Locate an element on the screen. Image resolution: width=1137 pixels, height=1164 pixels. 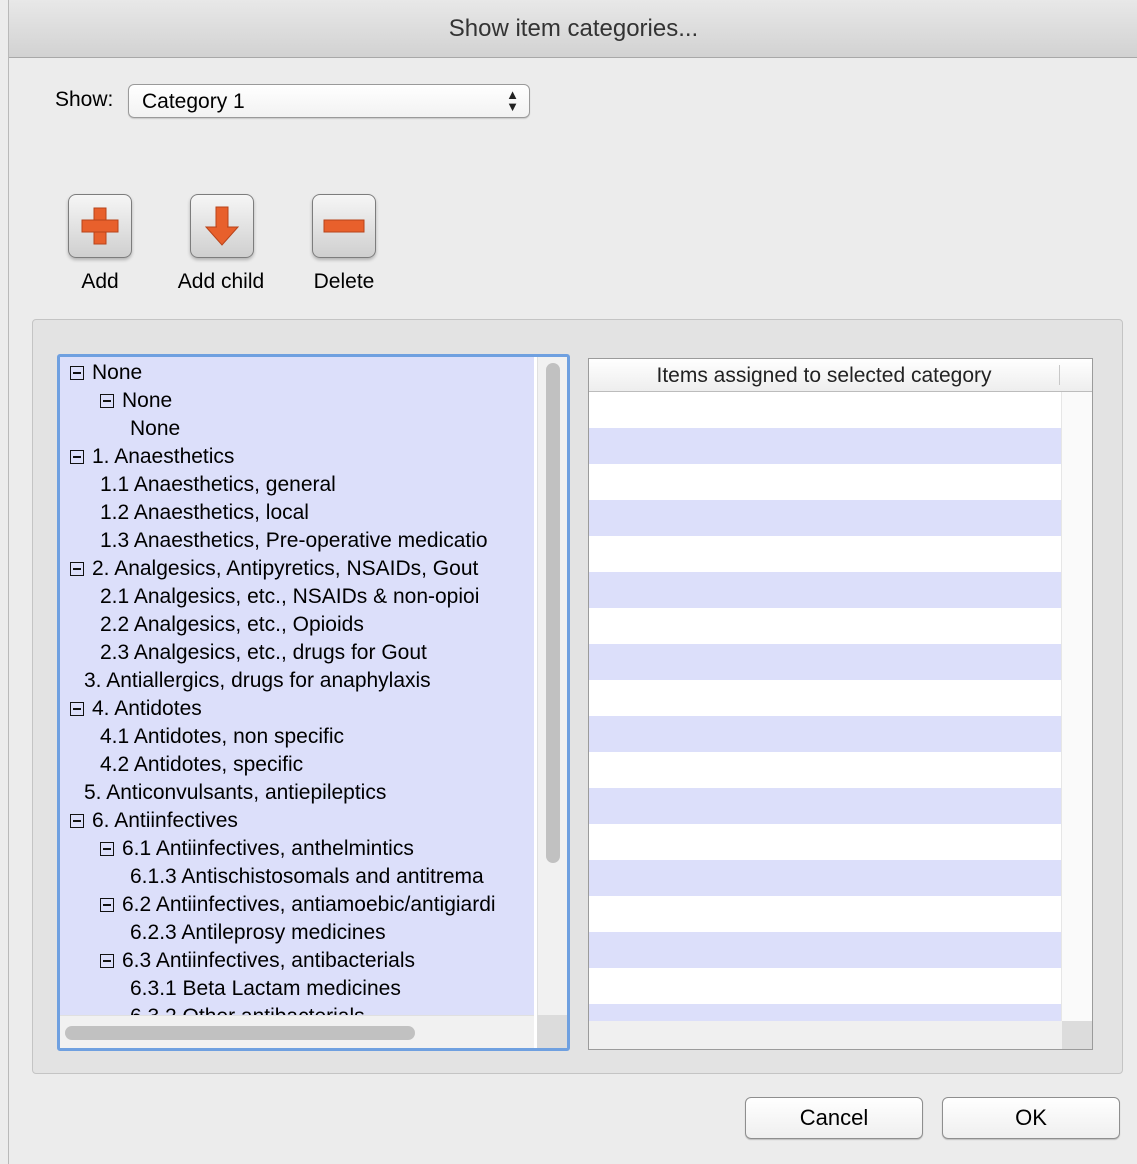
column-divider is located at coordinates (1059, 375).